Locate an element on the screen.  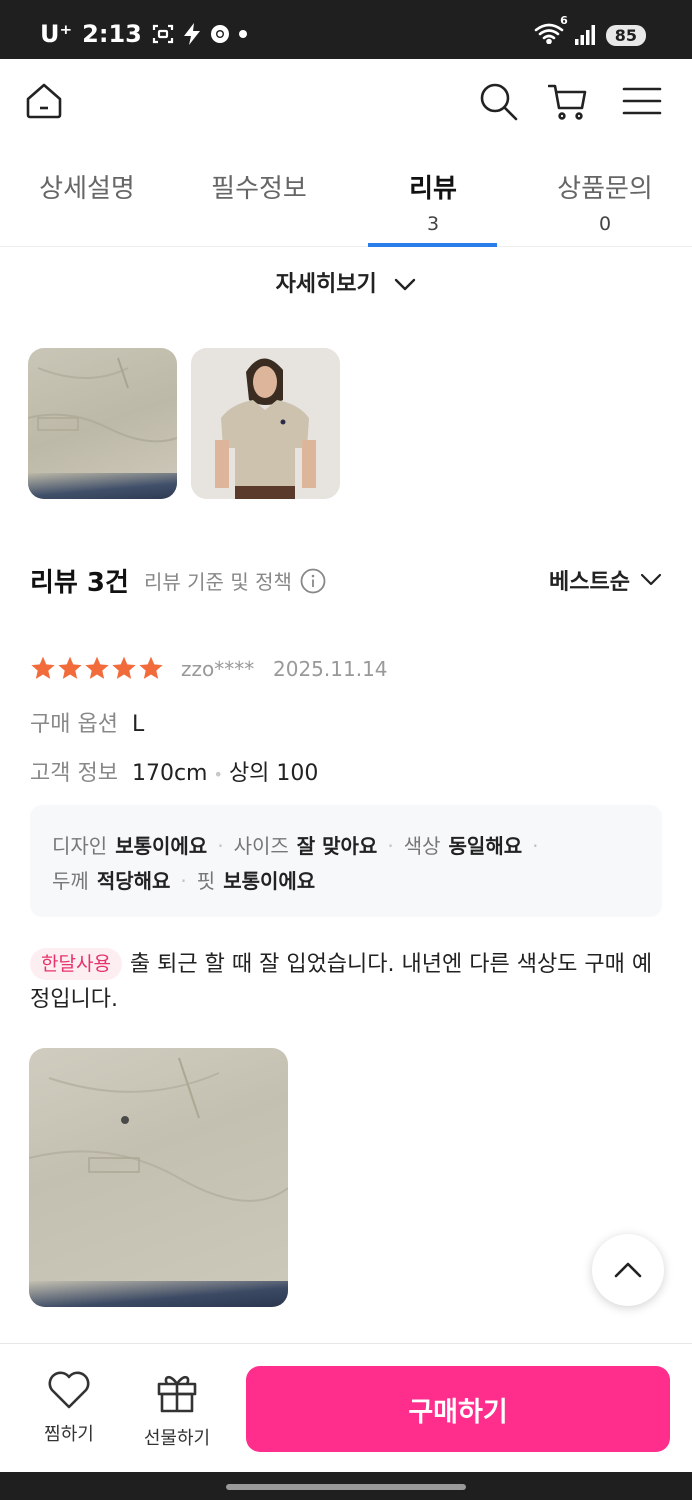
tab-label: 리뷰 is located at coordinates (433, 189).